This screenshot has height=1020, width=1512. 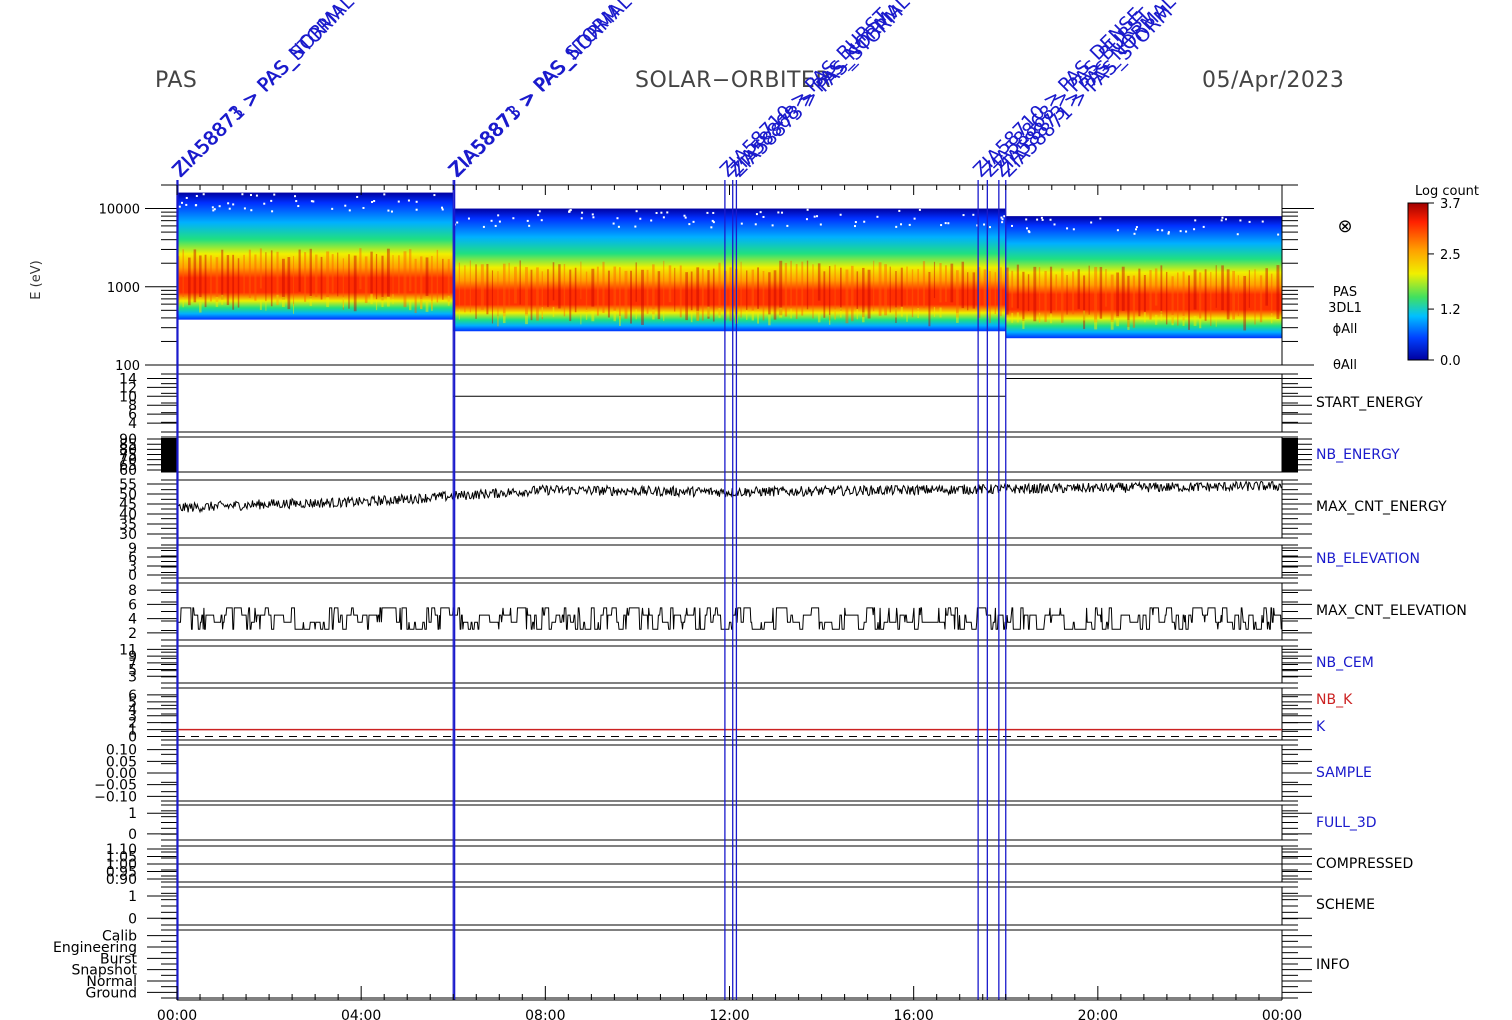 I want to click on data-trace, so click(x=729, y=618).